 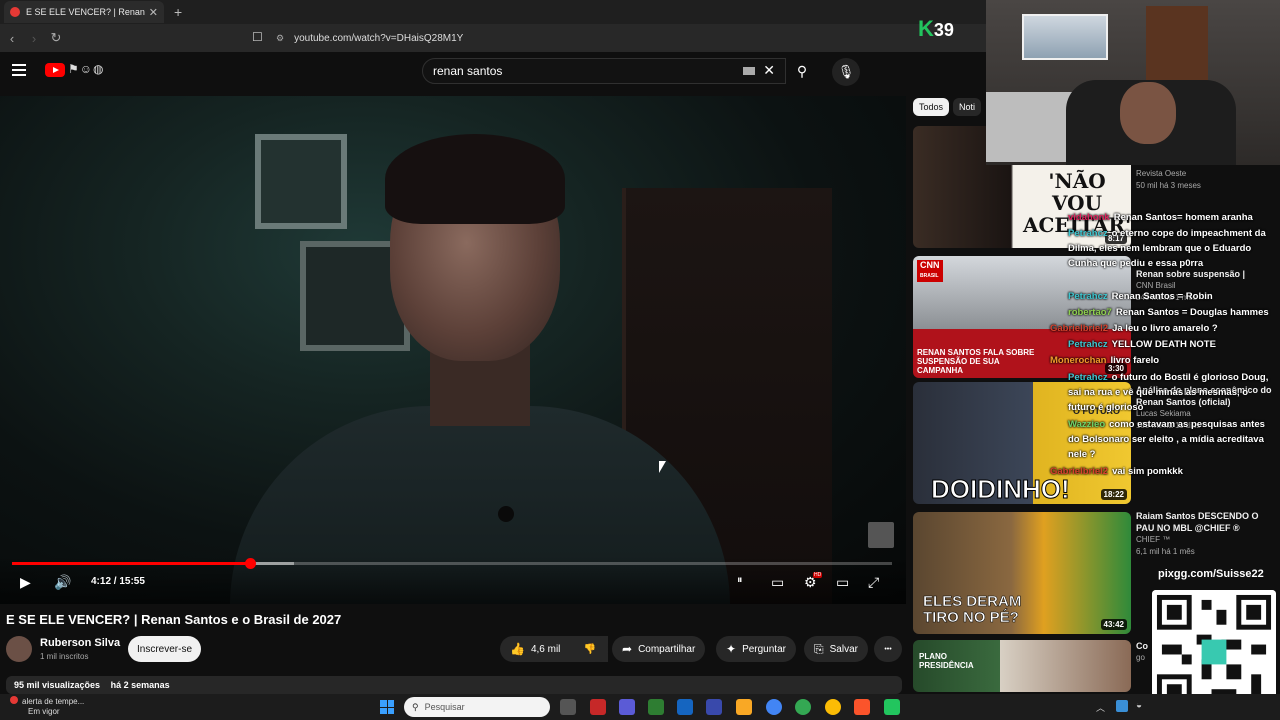 I want to click on clear-search-icon: ✕, so click(x=769, y=70).